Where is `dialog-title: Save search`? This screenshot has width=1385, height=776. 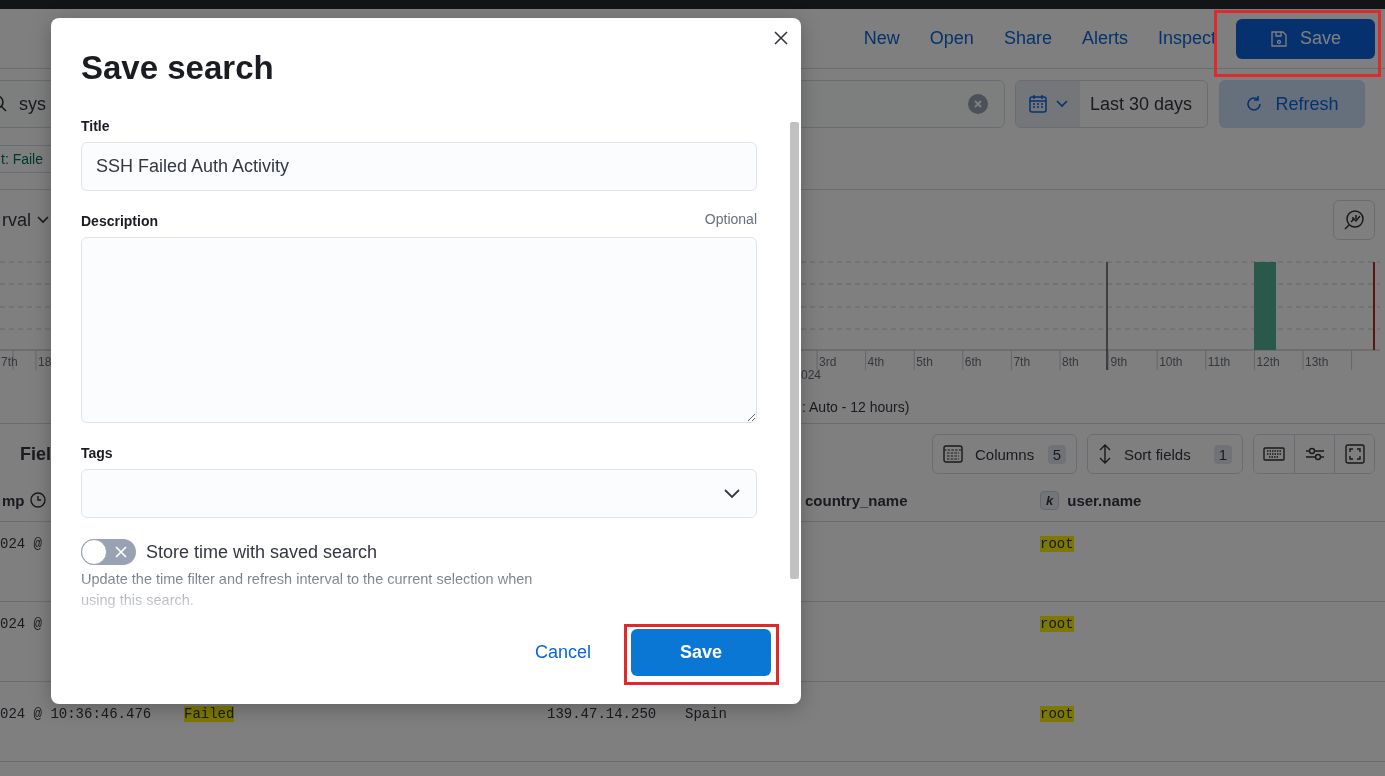 dialog-title: Save search is located at coordinates (178, 68).